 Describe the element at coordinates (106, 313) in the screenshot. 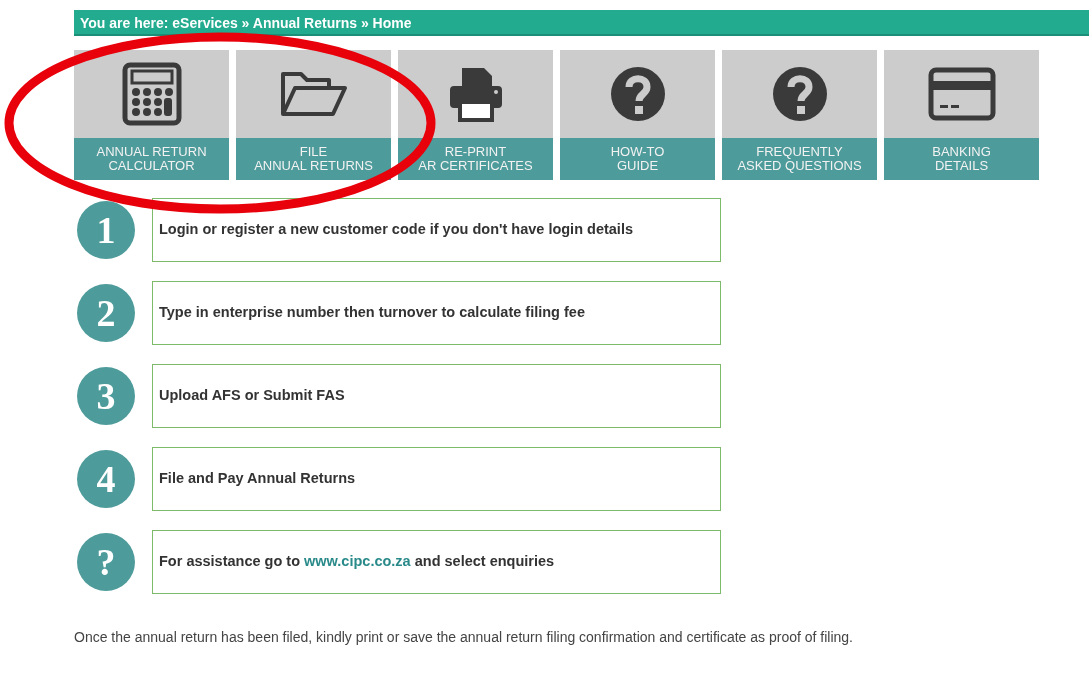

I see `step-number-badge: 2` at that location.